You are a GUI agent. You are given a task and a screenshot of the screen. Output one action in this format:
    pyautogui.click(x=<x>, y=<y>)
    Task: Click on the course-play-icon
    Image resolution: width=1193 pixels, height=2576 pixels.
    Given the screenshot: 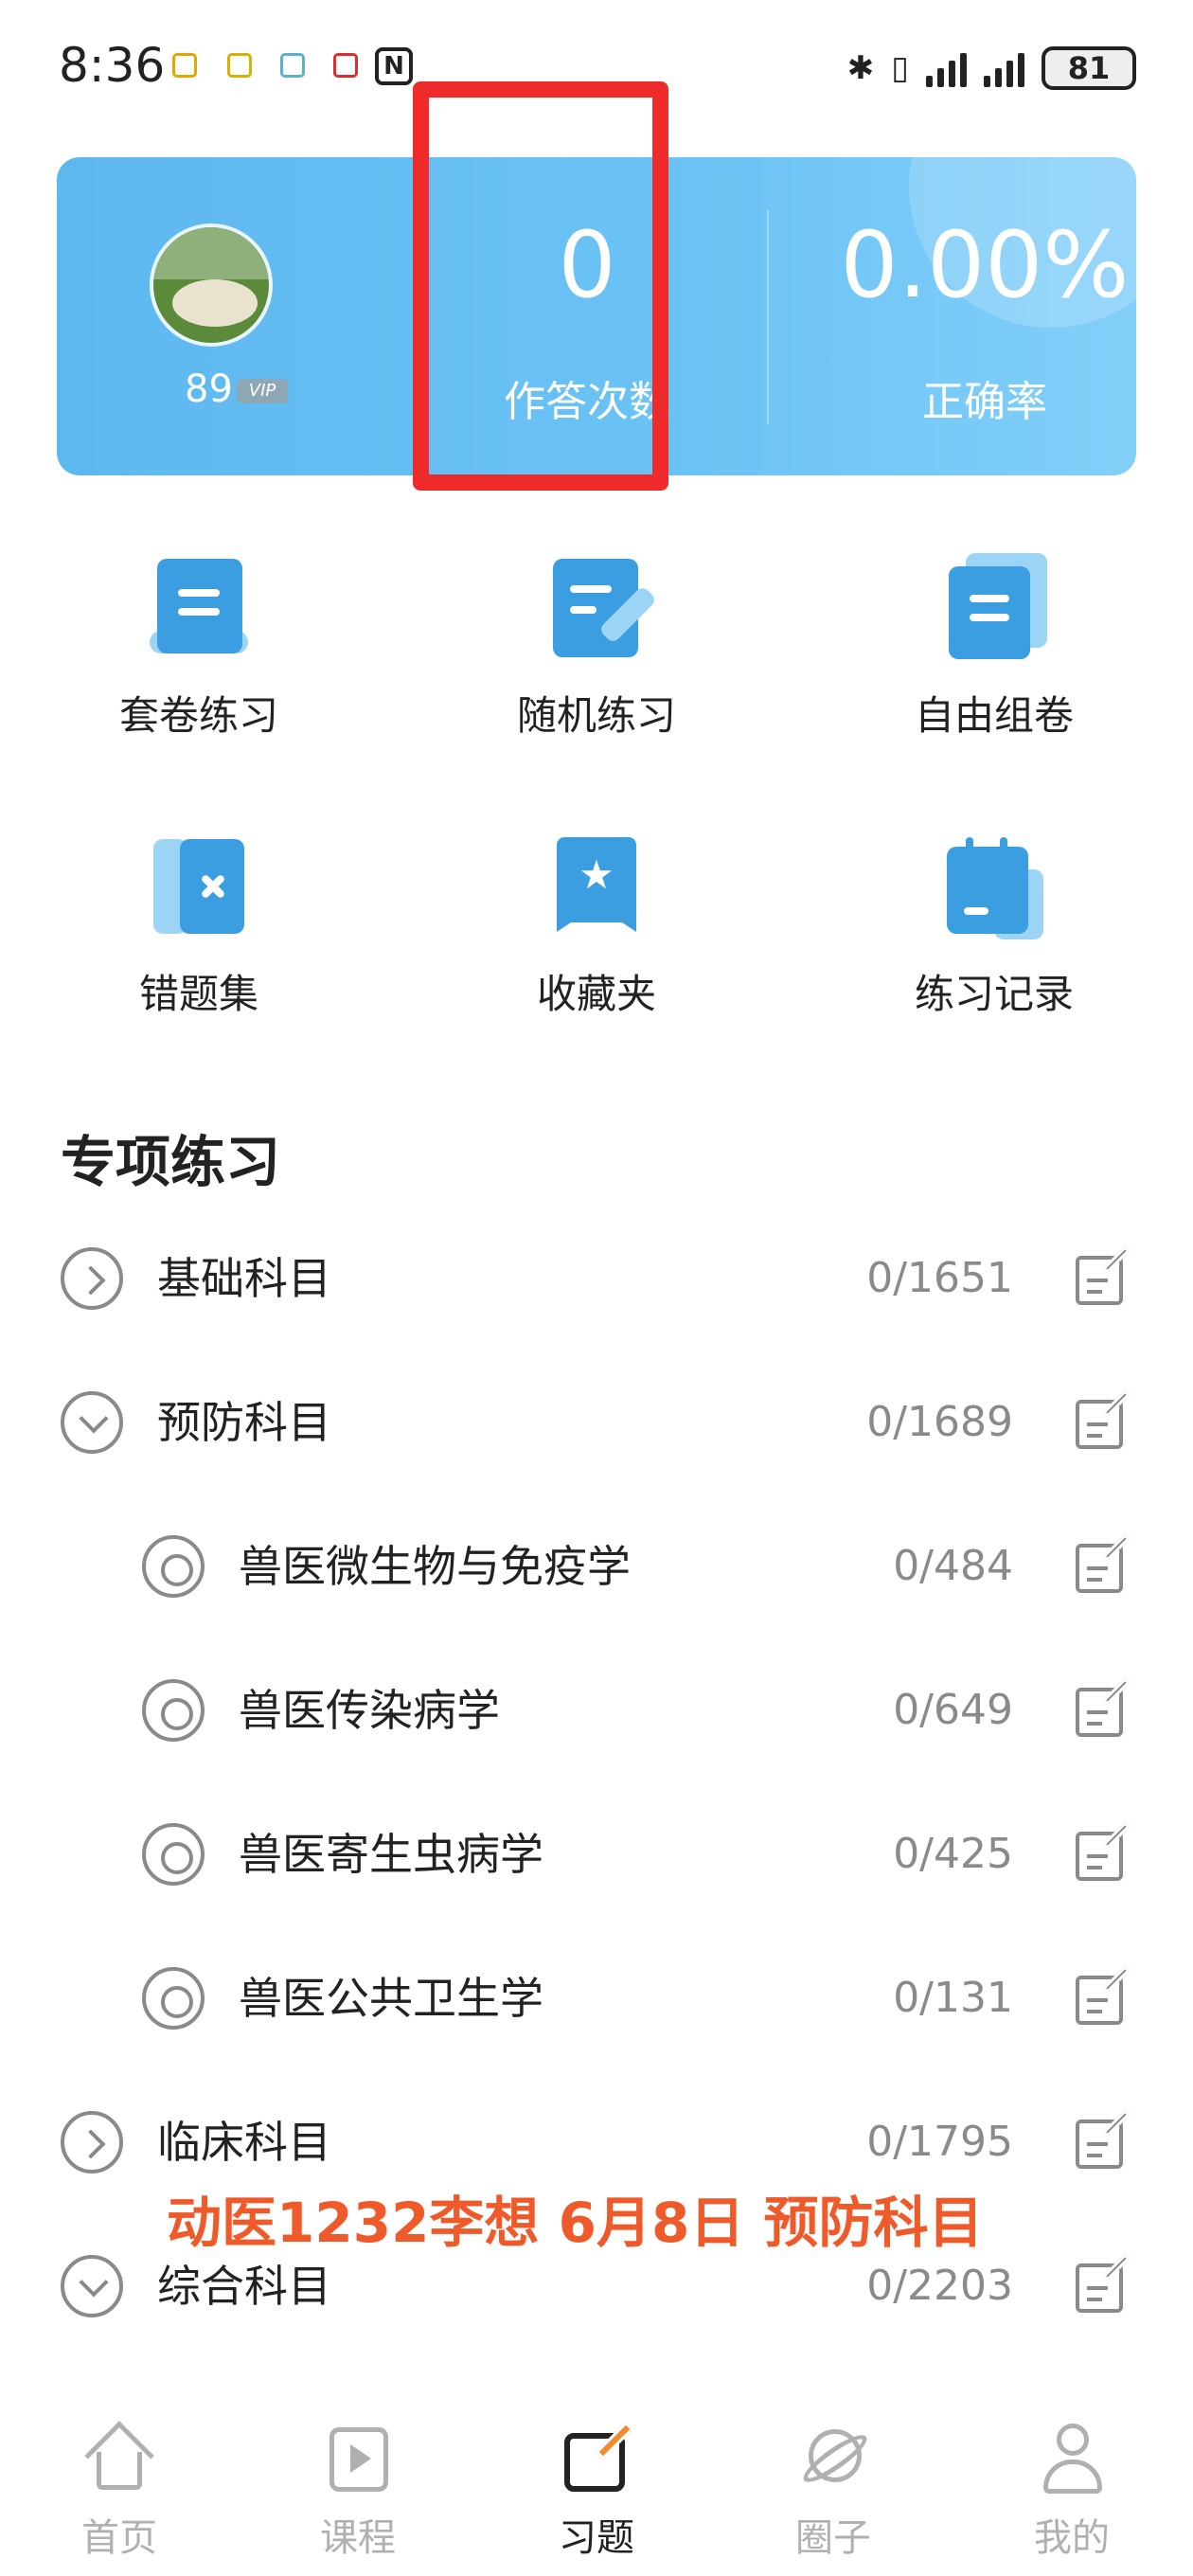 What is the action you would take?
    pyautogui.click(x=358, y=2458)
    